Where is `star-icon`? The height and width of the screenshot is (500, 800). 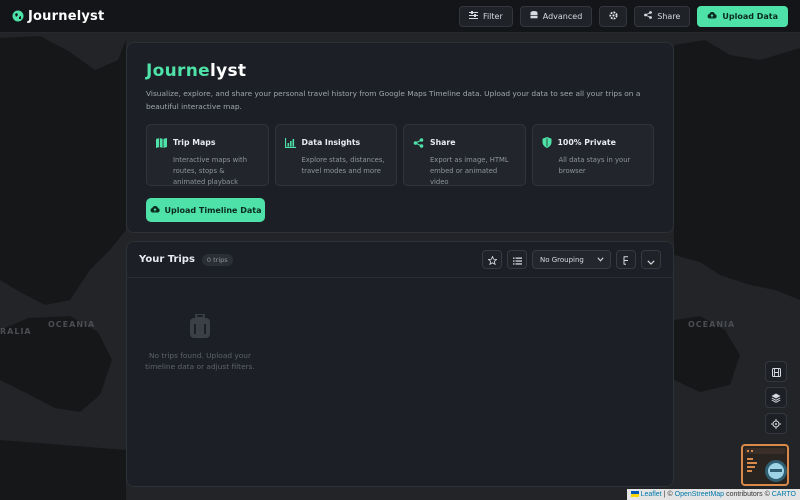 star-icon is located at coordinates (492, 259).